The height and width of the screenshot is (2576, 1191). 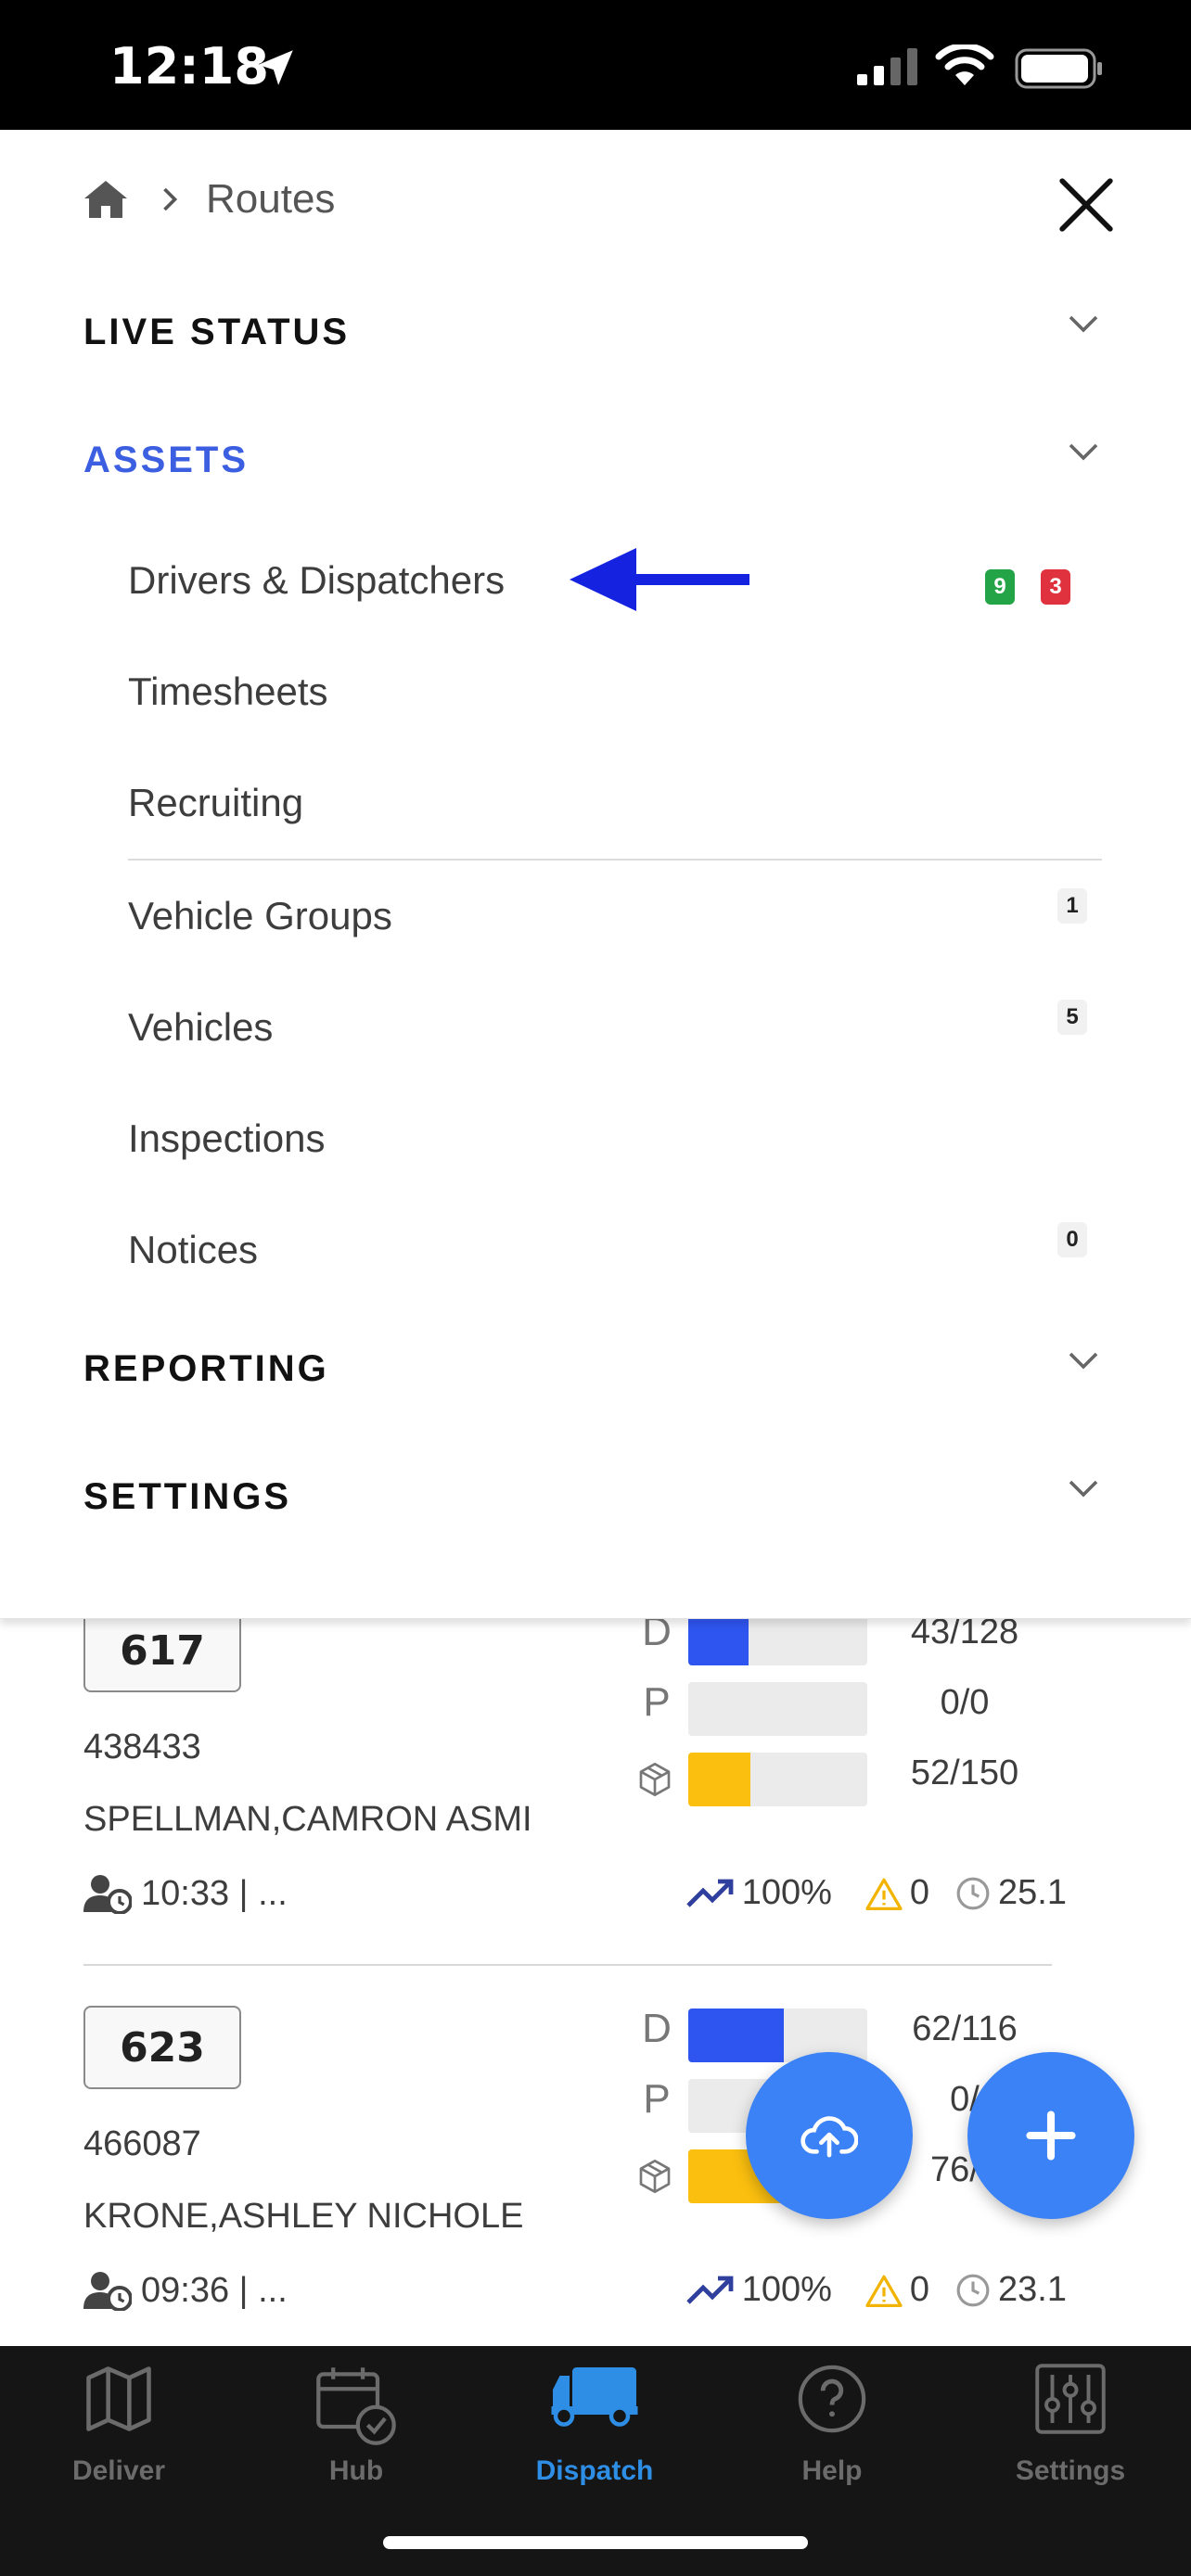 I want to click on route-id: 466087, so click(x=142, y=2143).